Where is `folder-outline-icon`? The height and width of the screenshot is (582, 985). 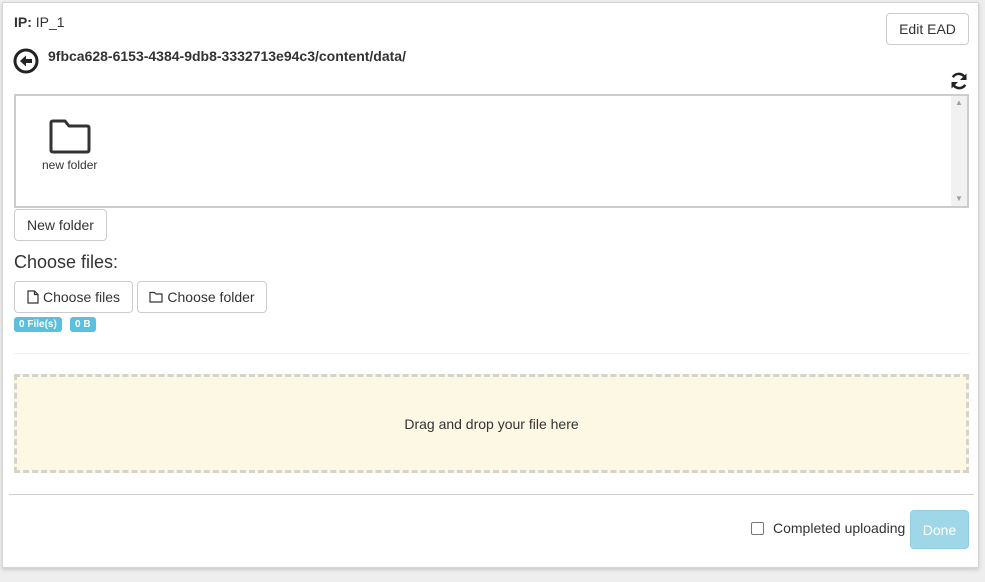 folder-outline-icon is located at coordinates (156, 297).